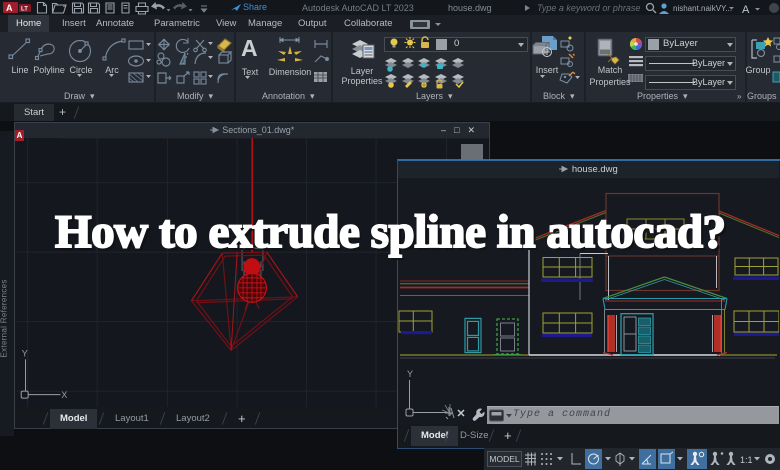  I want to click on svg-text: 1:1, so click(746, 460).